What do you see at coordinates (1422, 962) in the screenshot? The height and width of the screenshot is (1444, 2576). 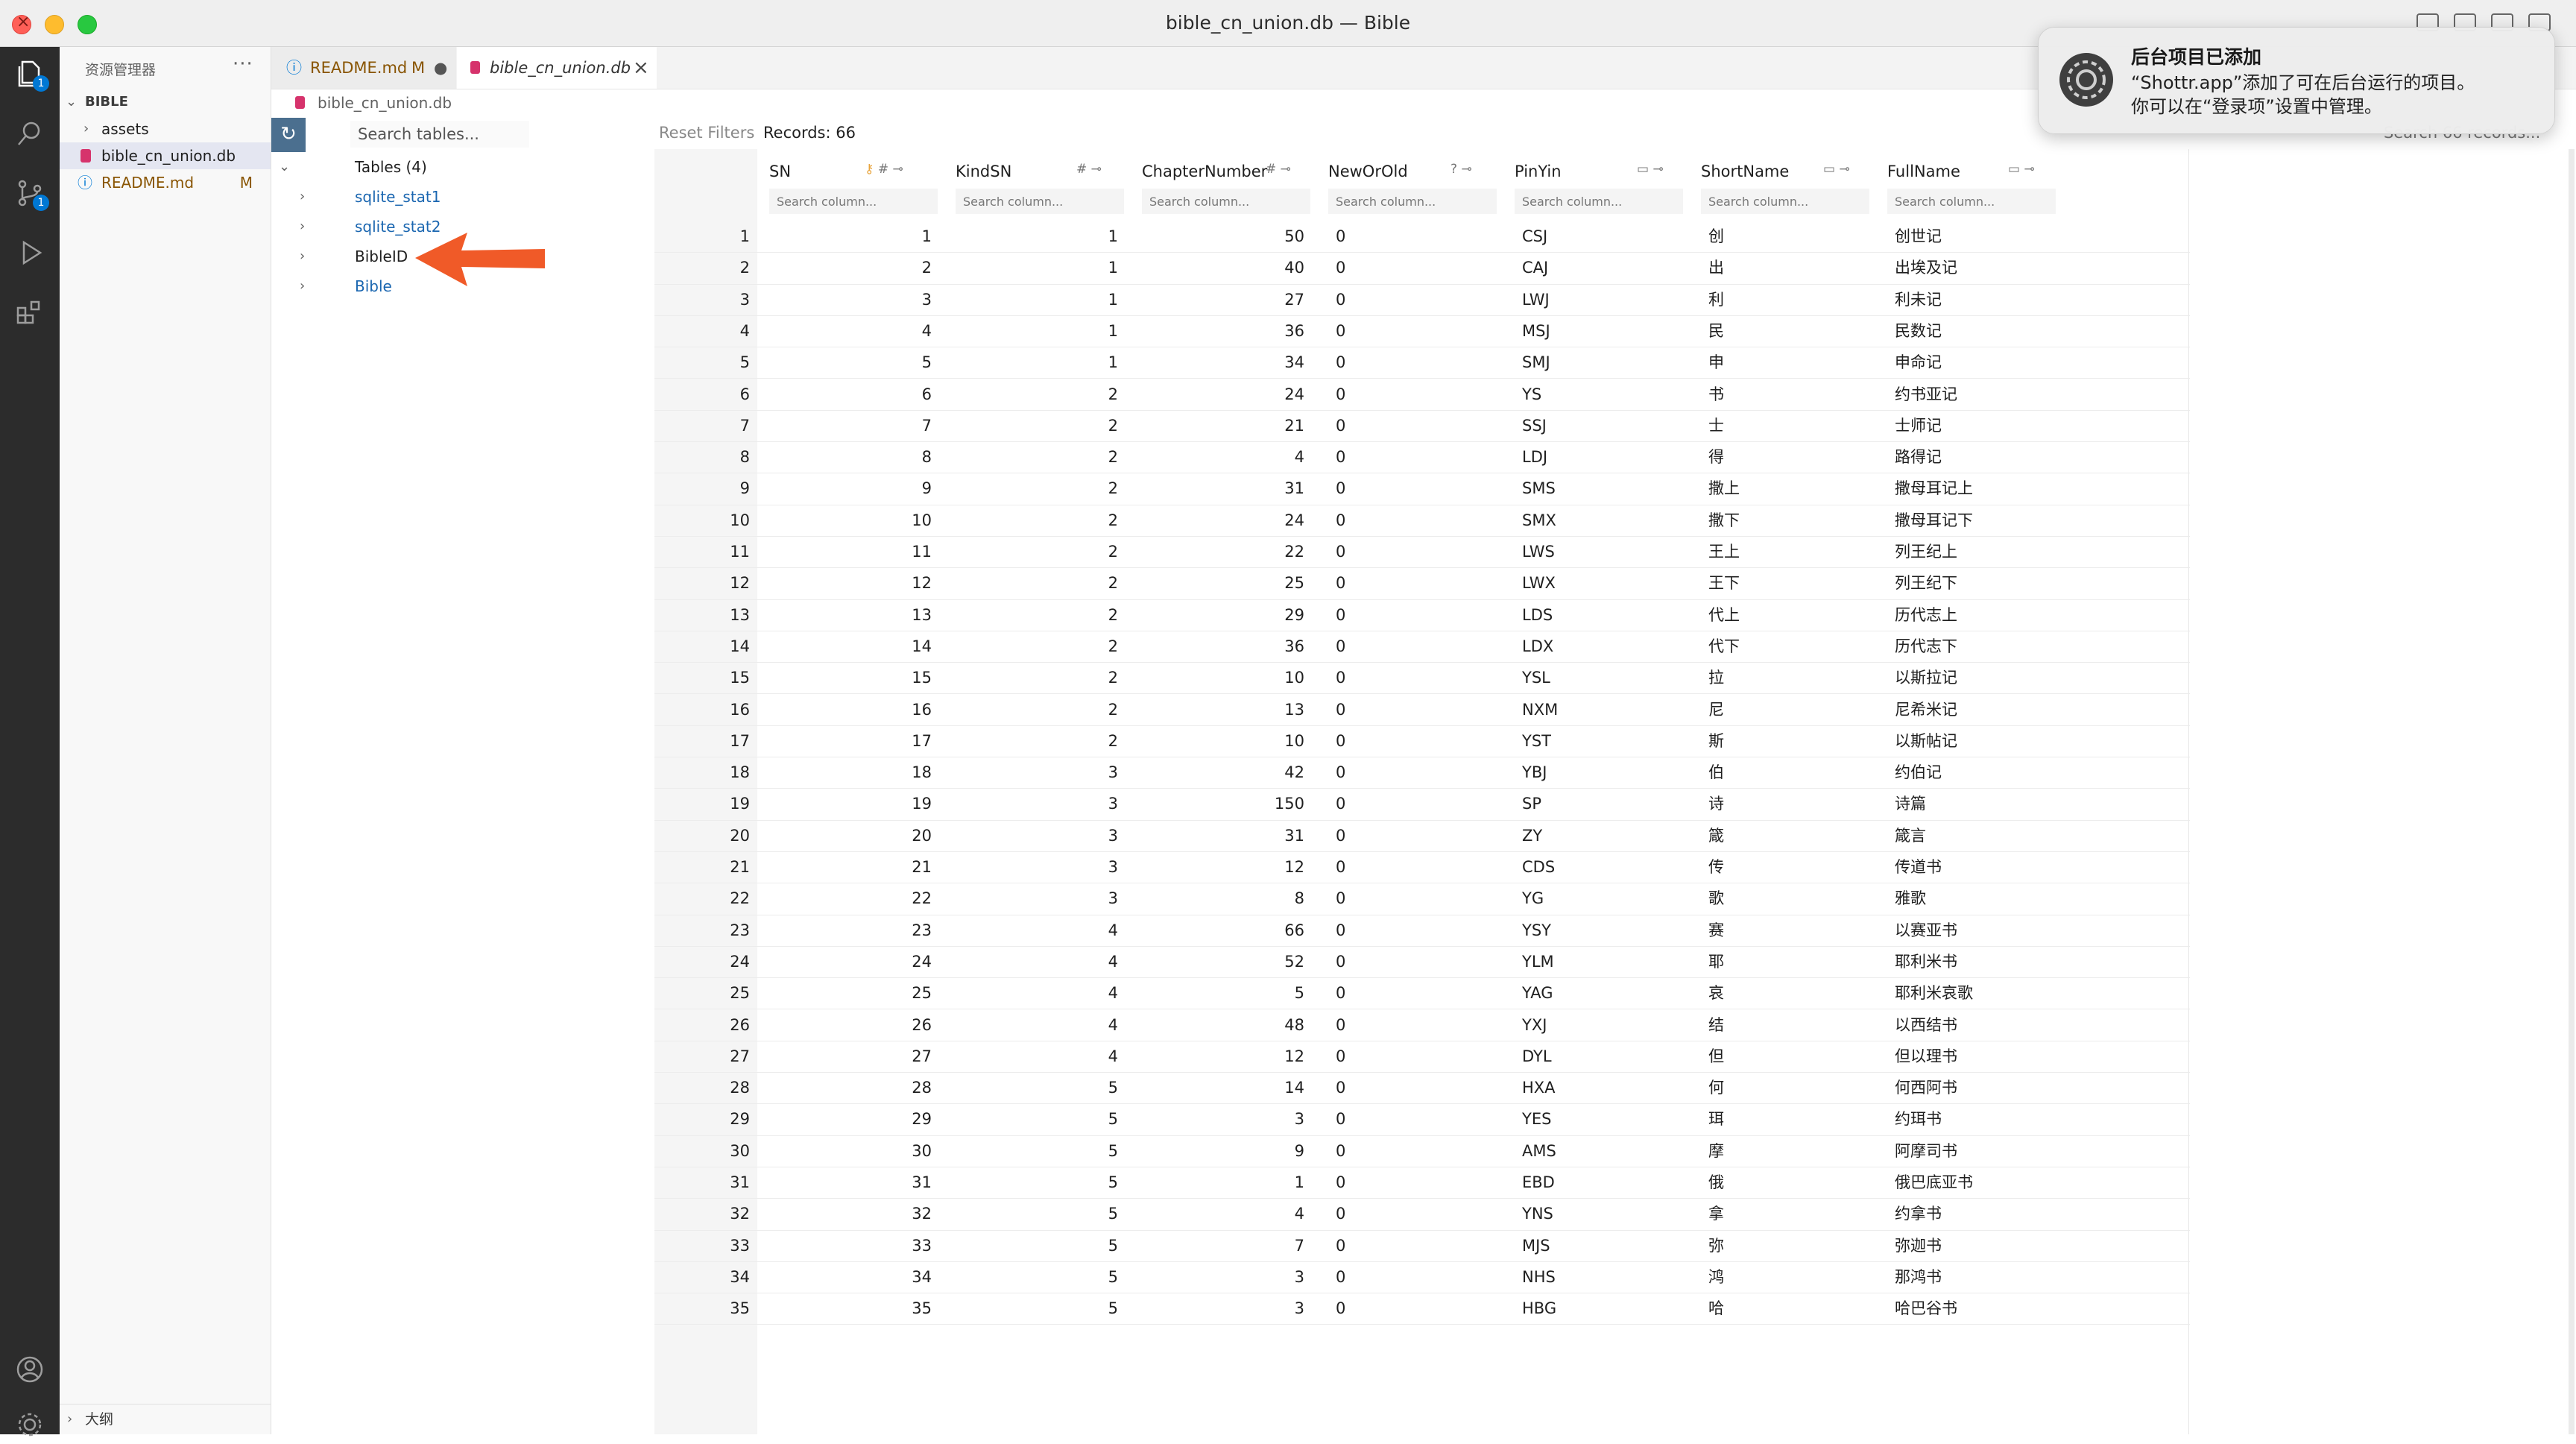 I see `table-row: 24 24 4 52 0 YLM 耶 耶利米书` at bounding box center [1422, 962].